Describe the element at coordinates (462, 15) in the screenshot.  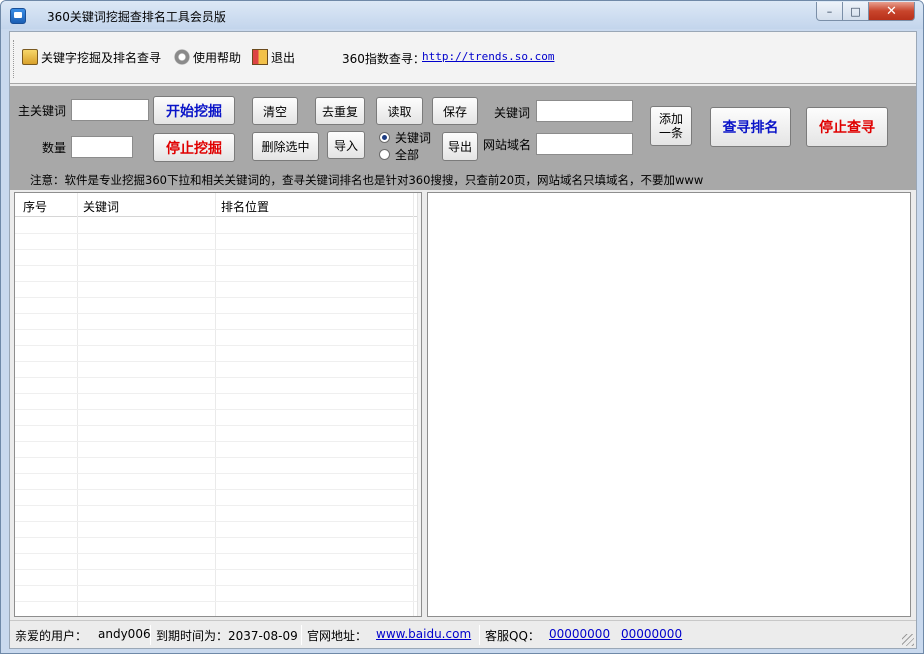
I see `title-bar: 360关键词挖掘查排名工具会员版 – □ ✕` at that location.